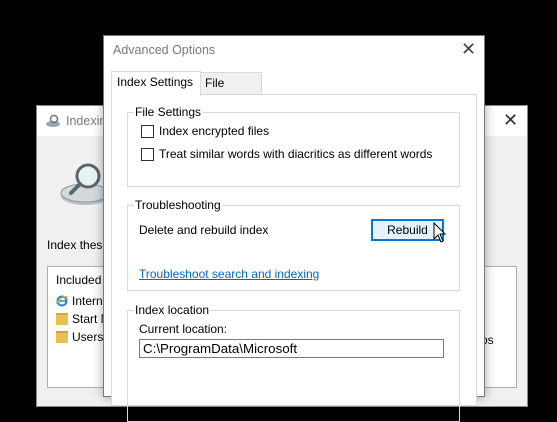  I want to click on treat-diacritics-checkbox, so click(147, 154).